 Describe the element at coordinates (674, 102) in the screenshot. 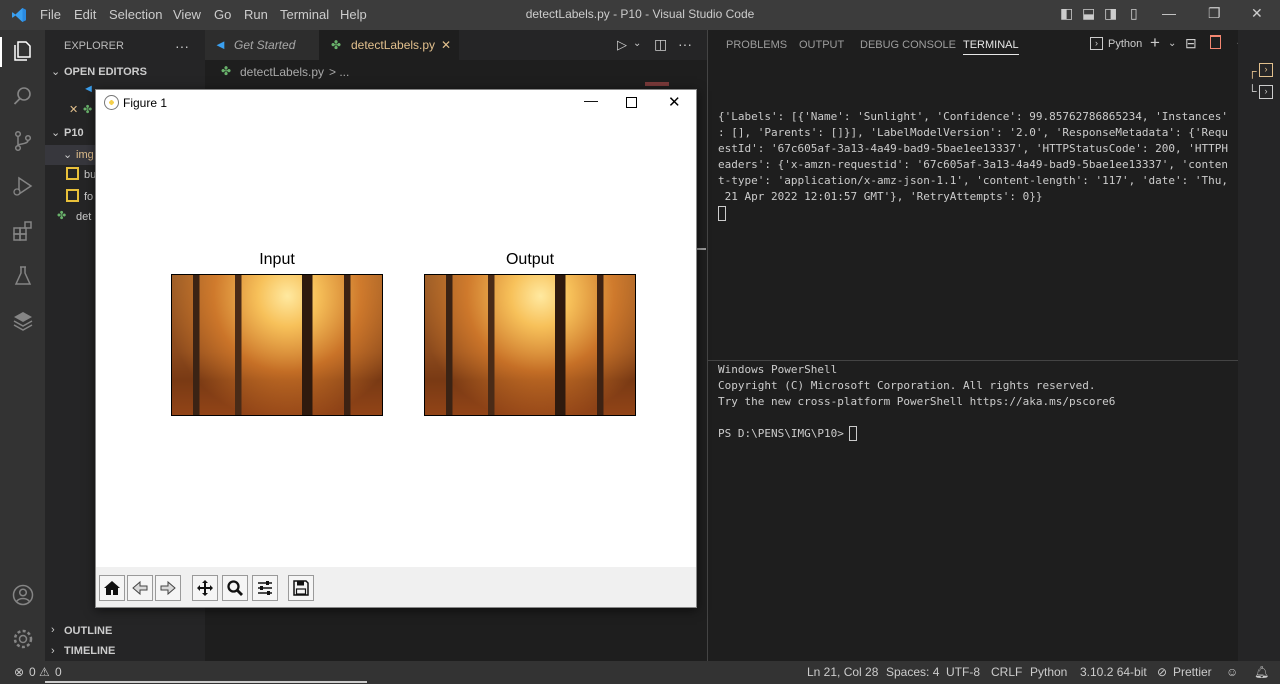

I see `close-icon: ✕` at that location.